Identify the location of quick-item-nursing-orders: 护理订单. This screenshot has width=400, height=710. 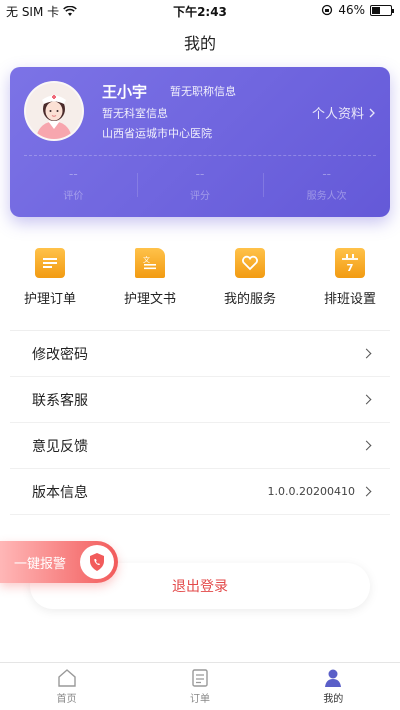
(50, 277).